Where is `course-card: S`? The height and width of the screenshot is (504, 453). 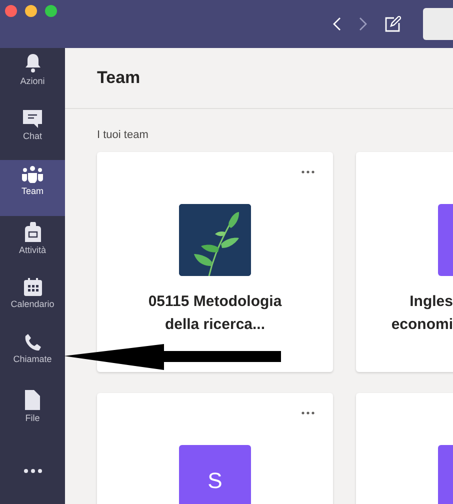
course-card: S is located at coordinates (215, 448).